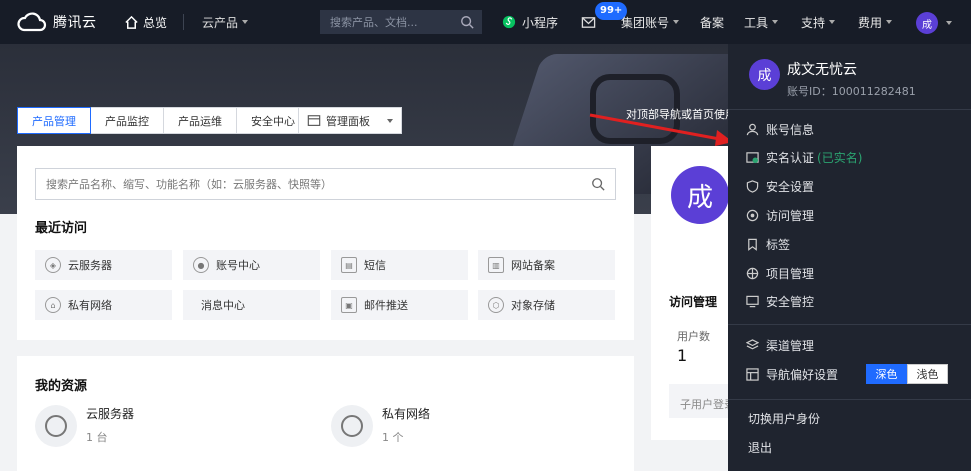 The height and width of the screenshot is (471, 971). What do you see at coordinates (693, 301) in the screenshot?
I see `access-management-title: 访问管理` at bounding box center [693, 301].